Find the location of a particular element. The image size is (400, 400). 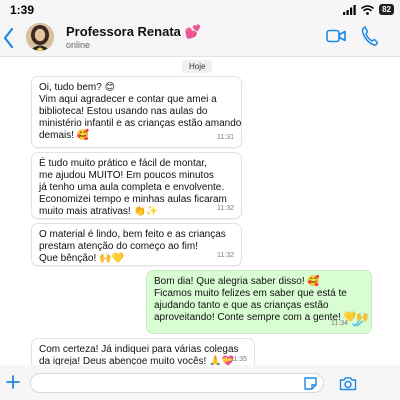

message-line: É tudo muito prático e fácil de montar, is located at coordinates (123, 163).